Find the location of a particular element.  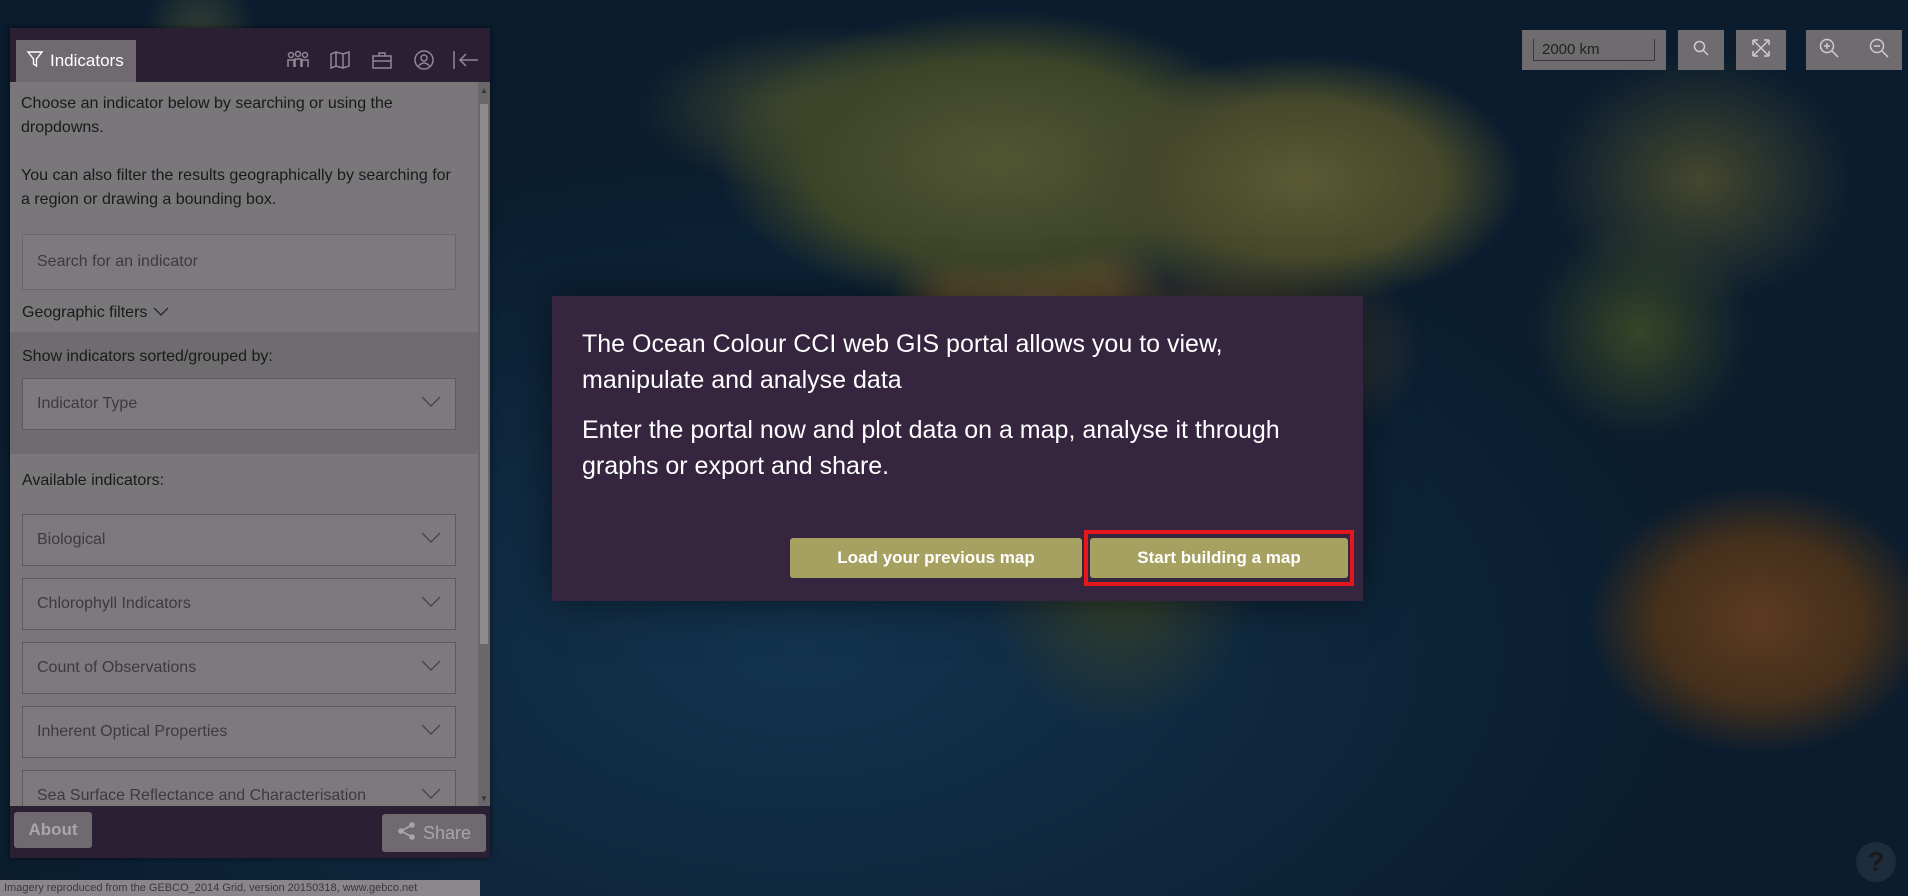

zoom-out-button is located at coordinates (1879, 50).